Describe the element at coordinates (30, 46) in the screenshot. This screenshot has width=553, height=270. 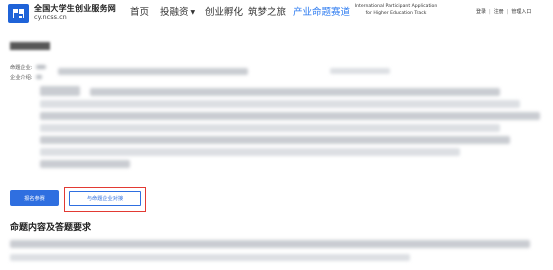
I see `company-name-redacted` at that location.